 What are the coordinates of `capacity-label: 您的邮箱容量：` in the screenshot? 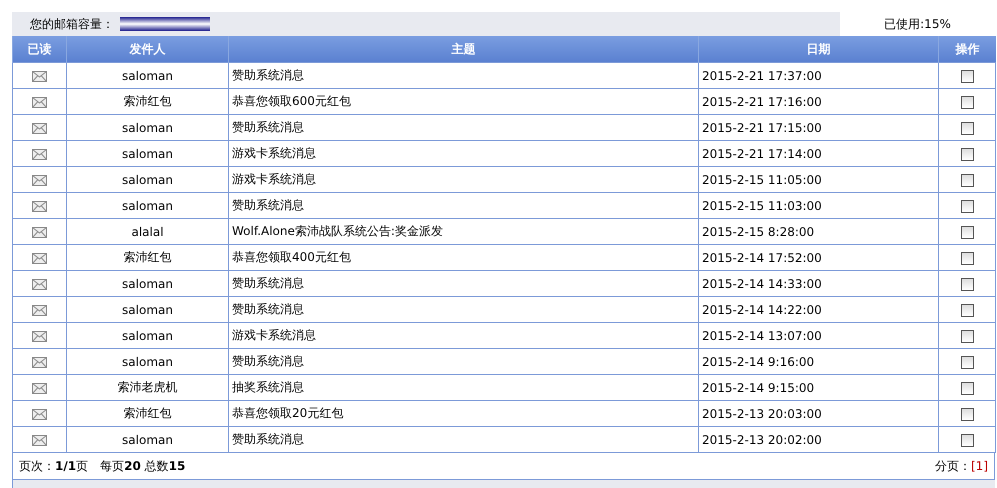 It's located at (72, 24).